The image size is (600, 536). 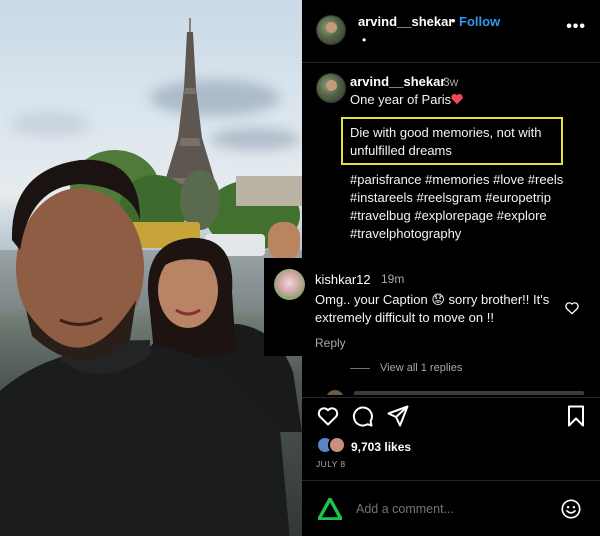 What do you see at coordinates (508, 179) in the screenshot?
I see `hashtag-link: #love` at bounding box center [508, 179].